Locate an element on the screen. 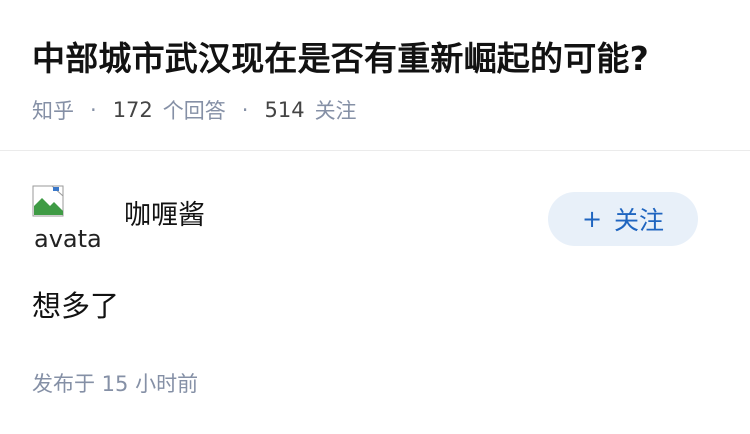  broken-image-icon is located at coordinates (48, 201).